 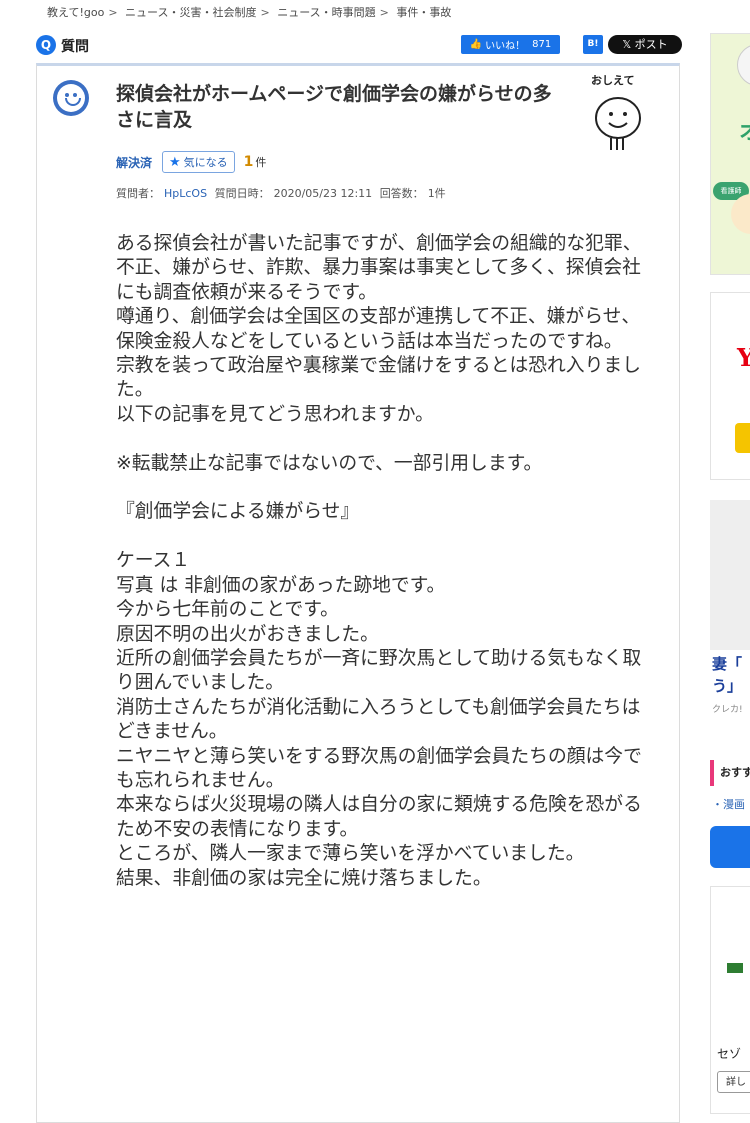 I want to click on breadcrumb-item-news-disaster: ニュース・災害・社会制度, so click(x=190, y=12).